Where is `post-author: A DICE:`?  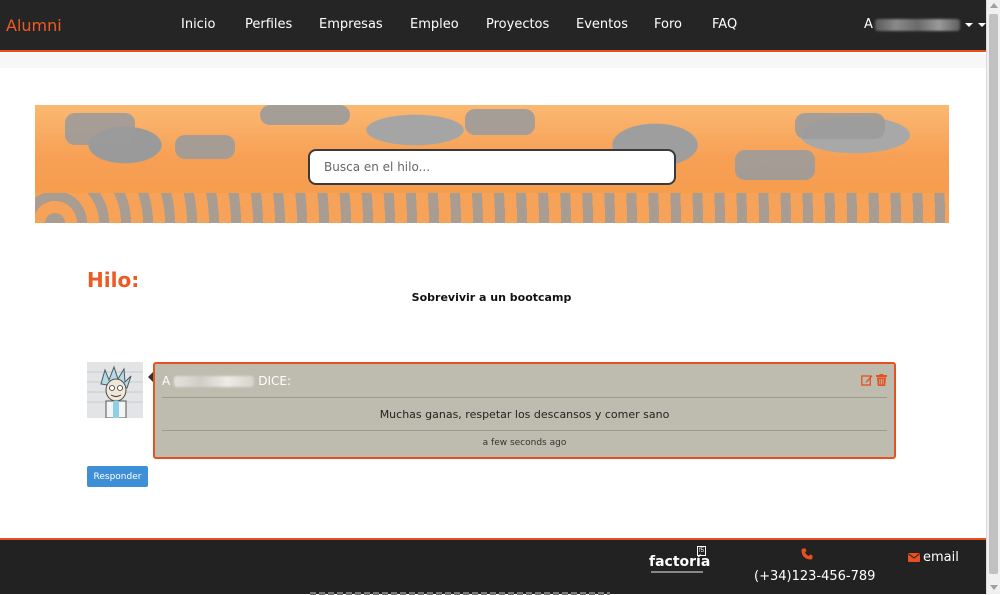
post-author: A DICE: is located at coordinates (226, 381).